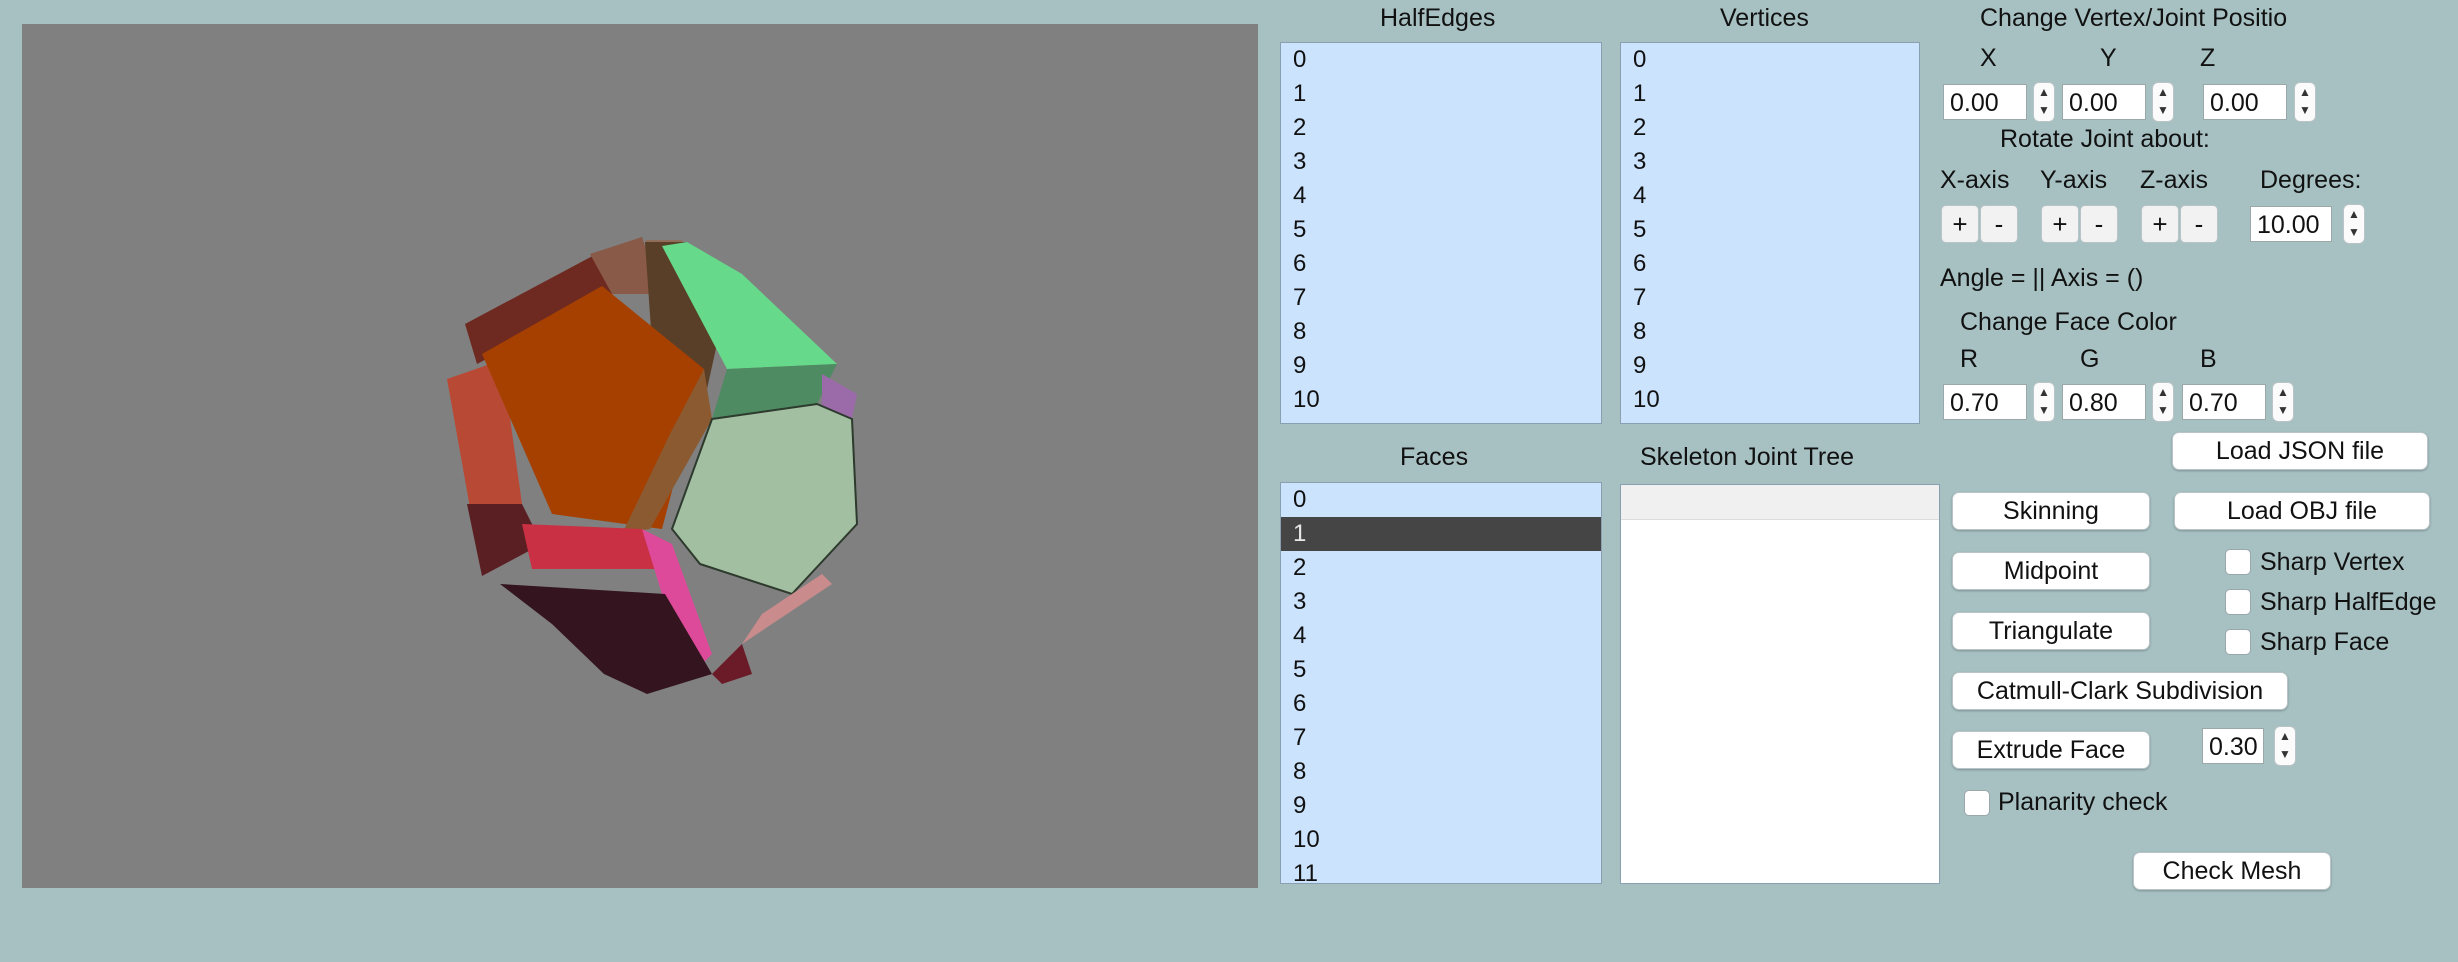 The height and width of the screenshot is (962, 2458). Describe the element at coordinates (2051, 571) in the screenshot. I see `midpoint-button: Midpoint` at that location.